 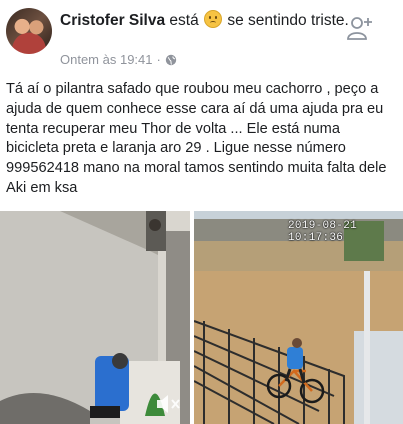 I want to click on sad-face-icon, so click(x=213, y=19).